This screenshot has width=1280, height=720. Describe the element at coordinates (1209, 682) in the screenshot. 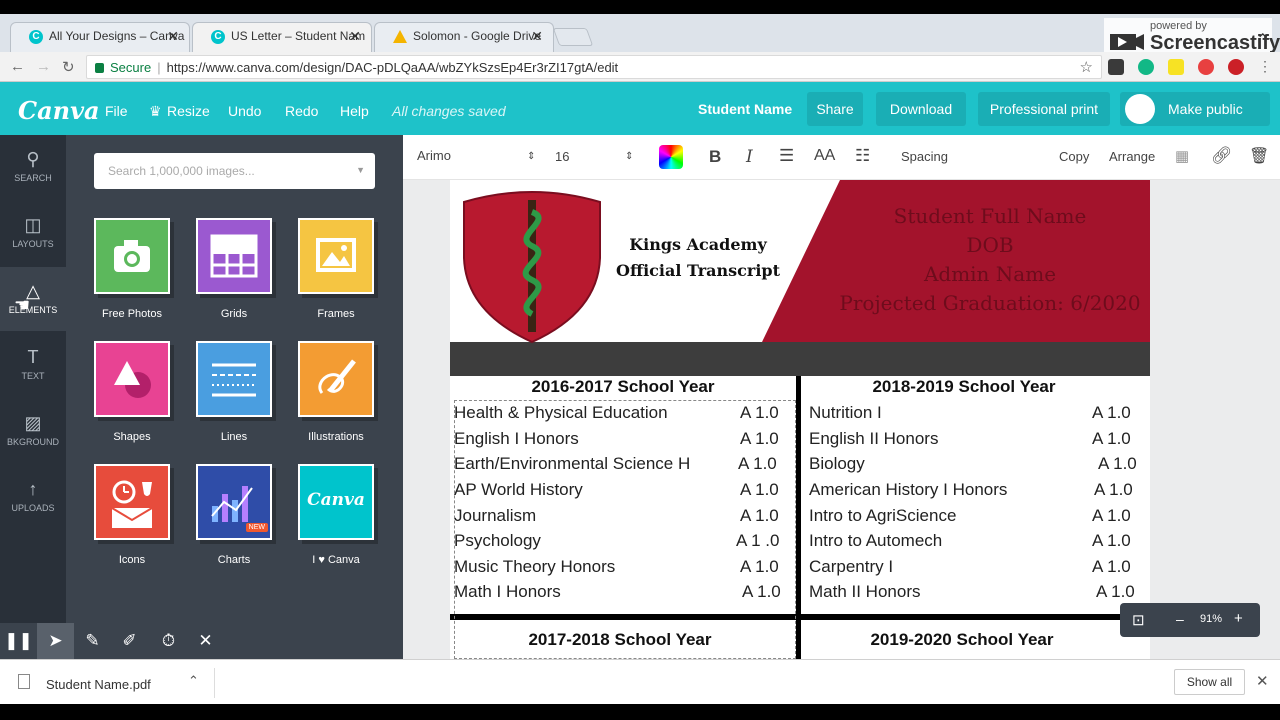

I see `show-all-button: Show all` at that location.